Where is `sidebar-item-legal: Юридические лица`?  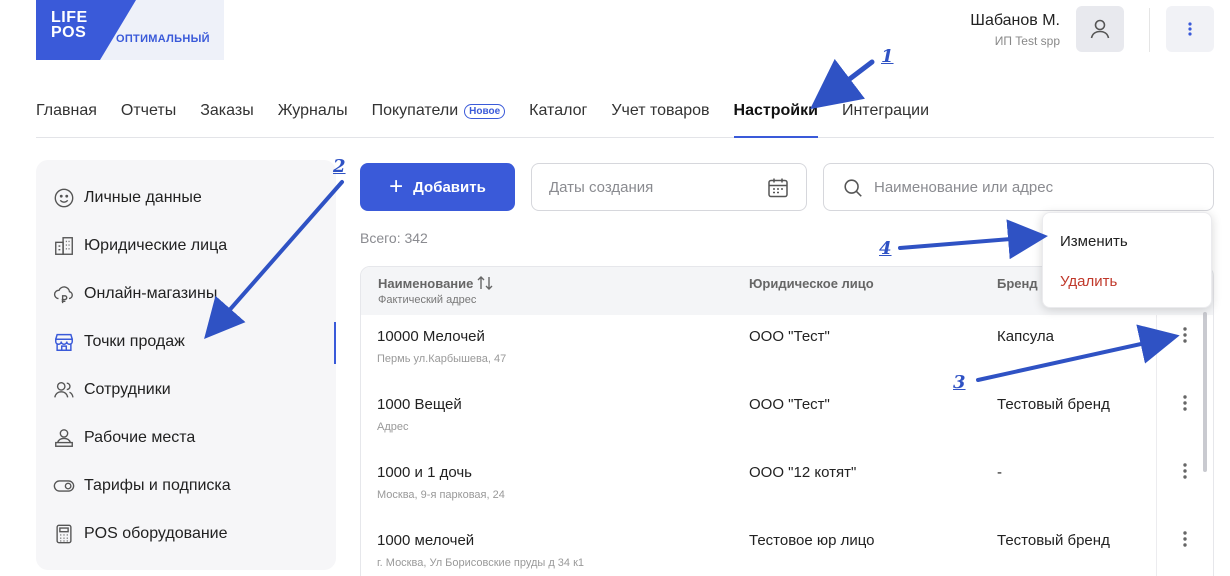
sidebar-item-legal: Юридические лица is located at coordinates (139, 246).